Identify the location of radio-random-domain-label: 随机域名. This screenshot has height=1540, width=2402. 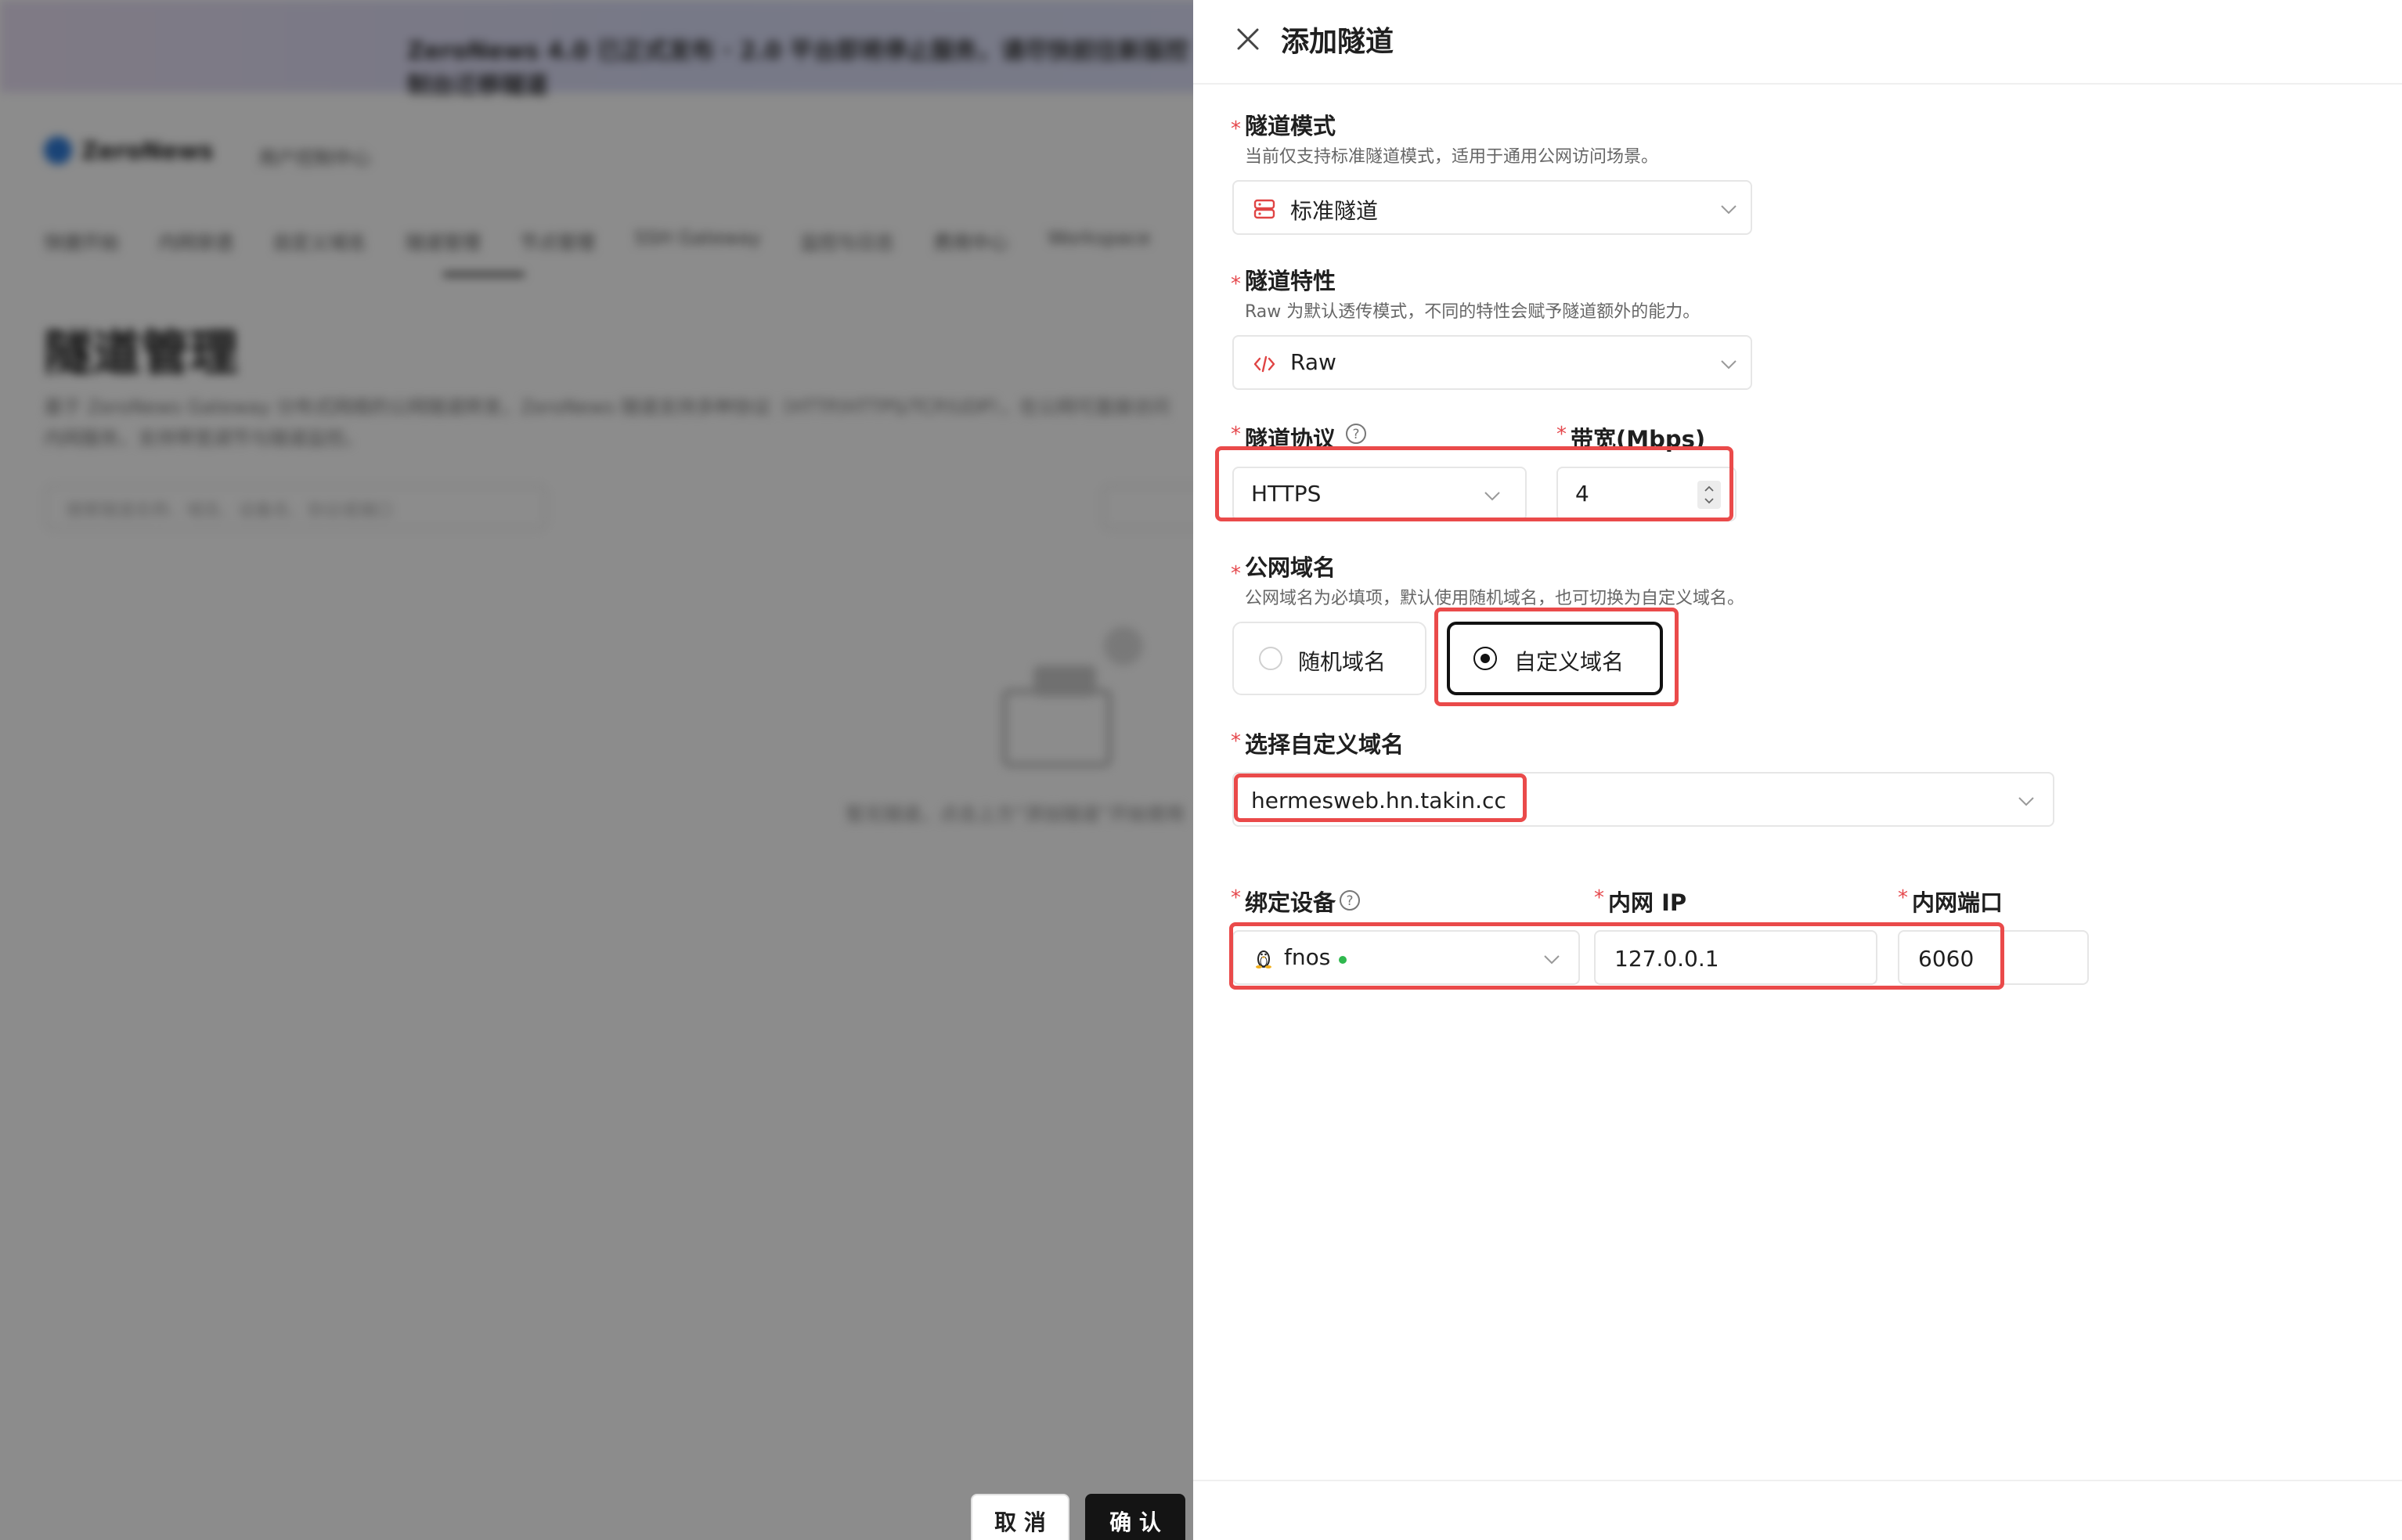
(1342, 662).